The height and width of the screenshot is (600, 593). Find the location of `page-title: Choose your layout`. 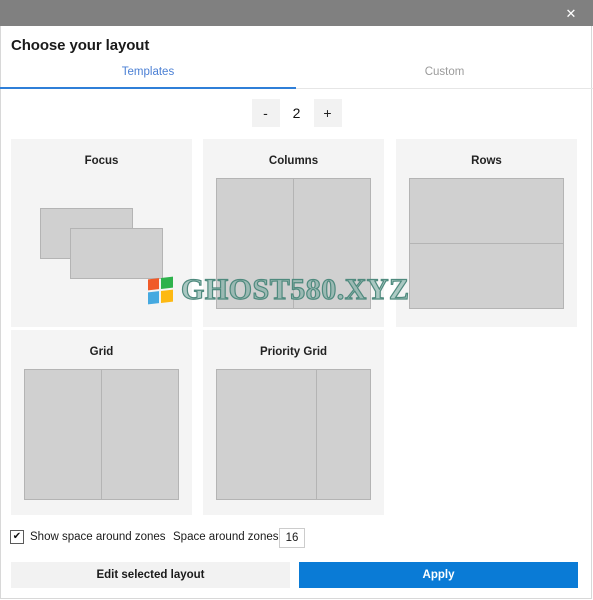

page-title: Choose your layout is located at coordinates (80, 45).